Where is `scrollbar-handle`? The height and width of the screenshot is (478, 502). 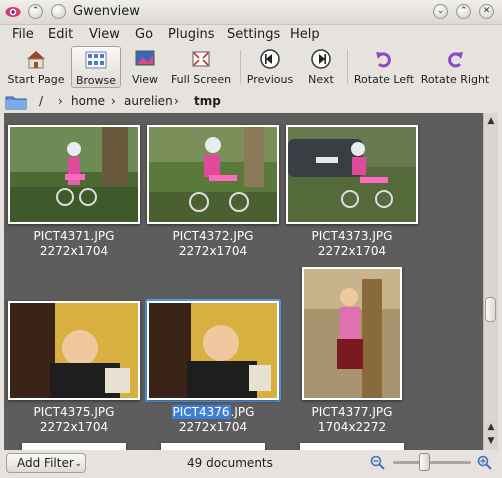
scrollbar-handle is located at coordinates (490, 309).